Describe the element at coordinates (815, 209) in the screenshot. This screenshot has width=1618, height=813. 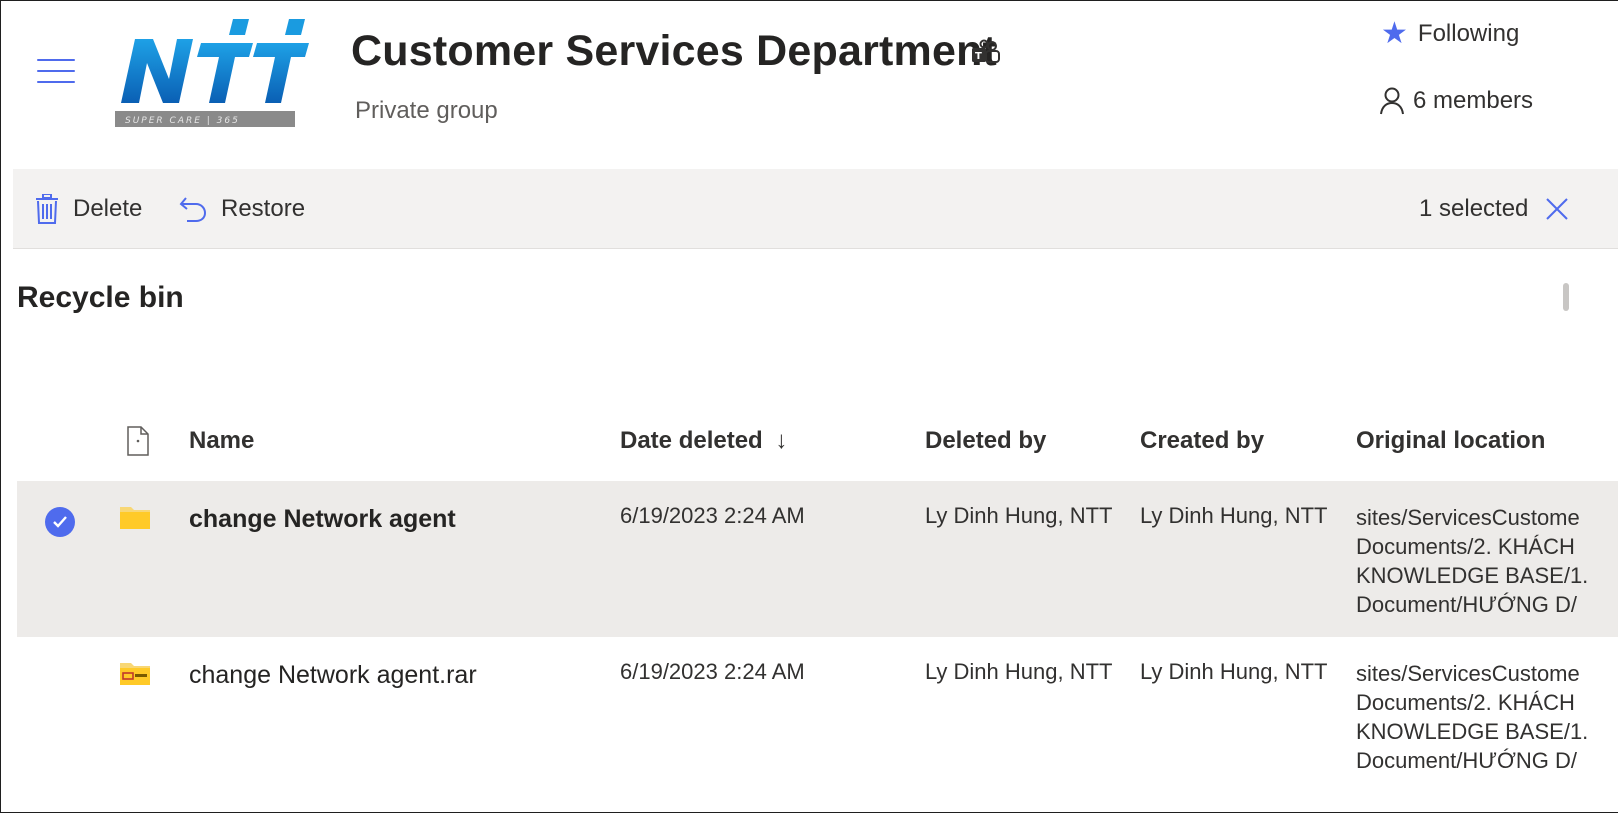
I see `command-bar: Delete Restore 1 selected` at that location.